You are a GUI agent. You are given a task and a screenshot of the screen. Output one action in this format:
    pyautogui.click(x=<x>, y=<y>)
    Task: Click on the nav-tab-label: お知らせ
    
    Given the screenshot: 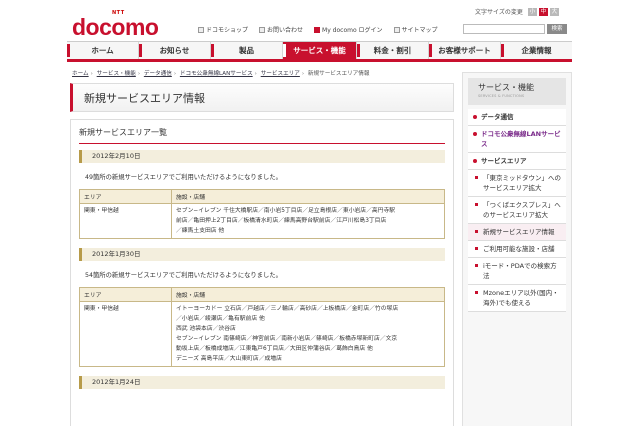 What is the action you would take?
    pyautogui.click(x=174, y=50)
    